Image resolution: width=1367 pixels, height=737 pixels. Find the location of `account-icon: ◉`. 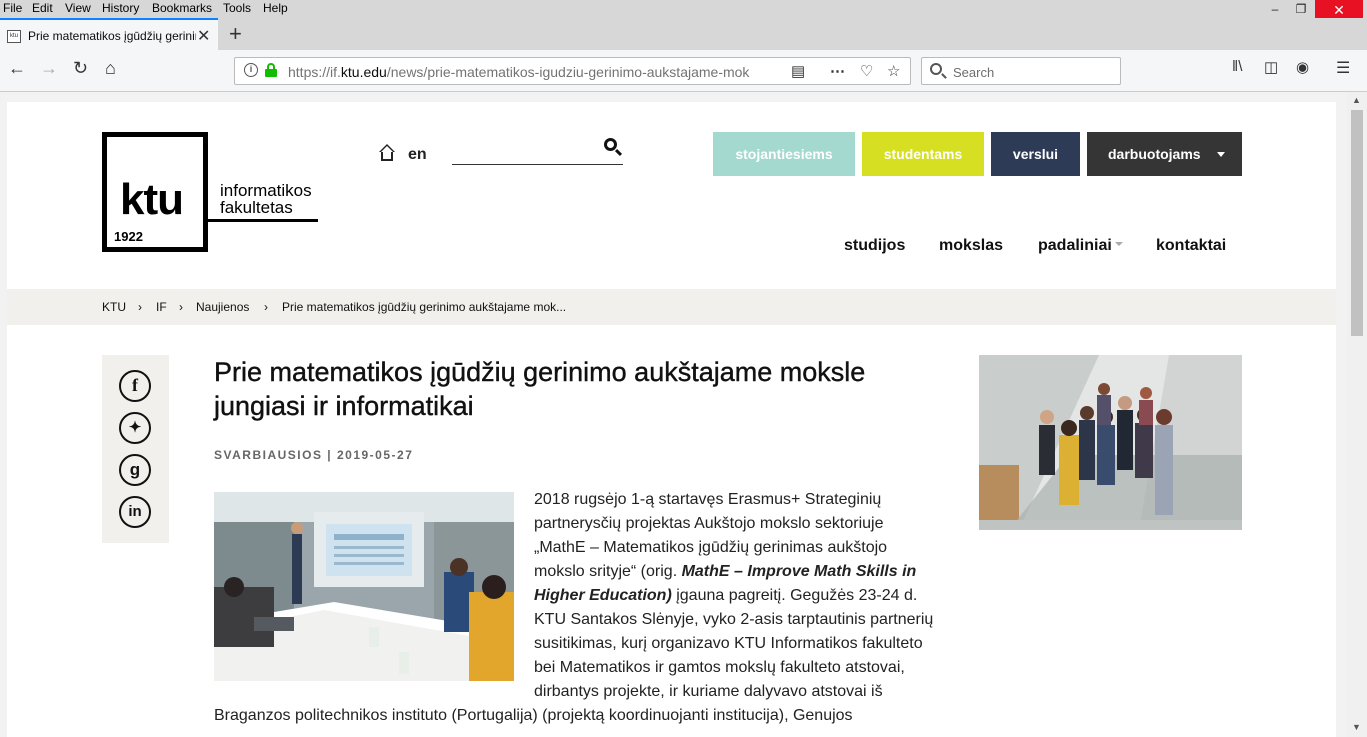

account-icon: ◉ is located at coordinates (1302, 67).